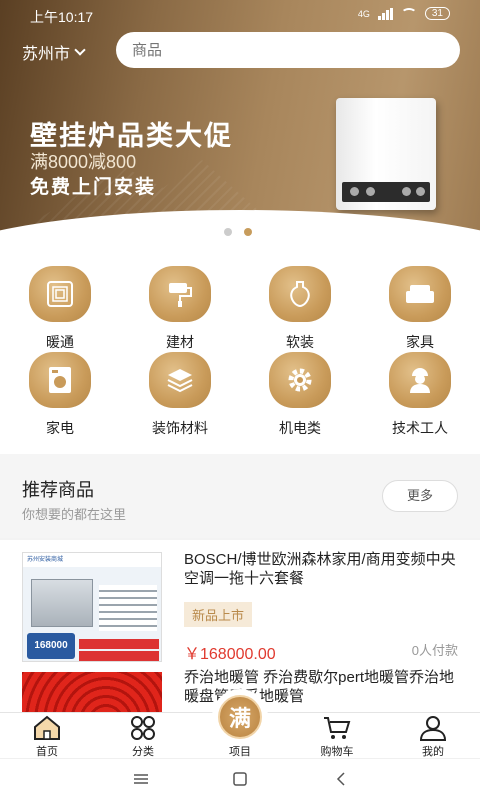 The width and height of the screenshot is (480, 800). I want to click on tiles-icon, so click(180, 380).